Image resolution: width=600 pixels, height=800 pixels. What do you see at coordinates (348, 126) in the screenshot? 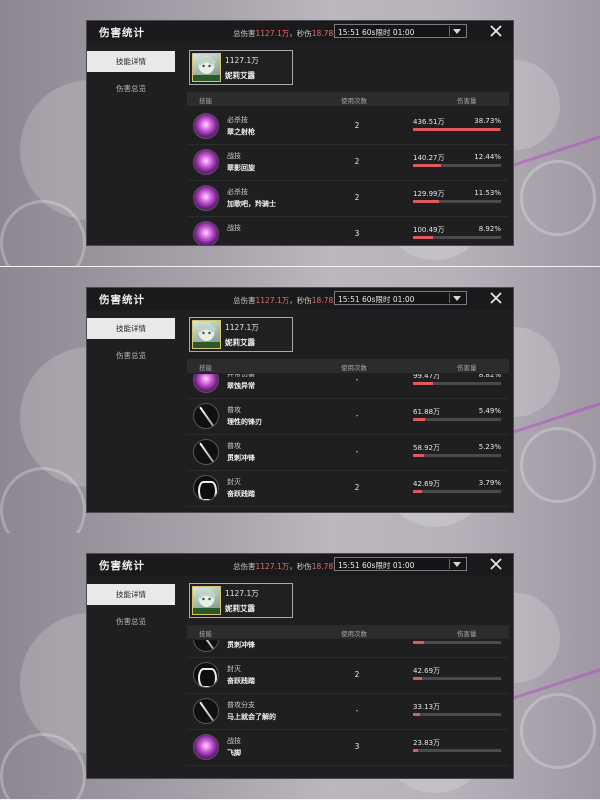
I see `table-row: 必杀技 翠之射枪 2 436.51万 38.73%` at bounding box center [348, 126].